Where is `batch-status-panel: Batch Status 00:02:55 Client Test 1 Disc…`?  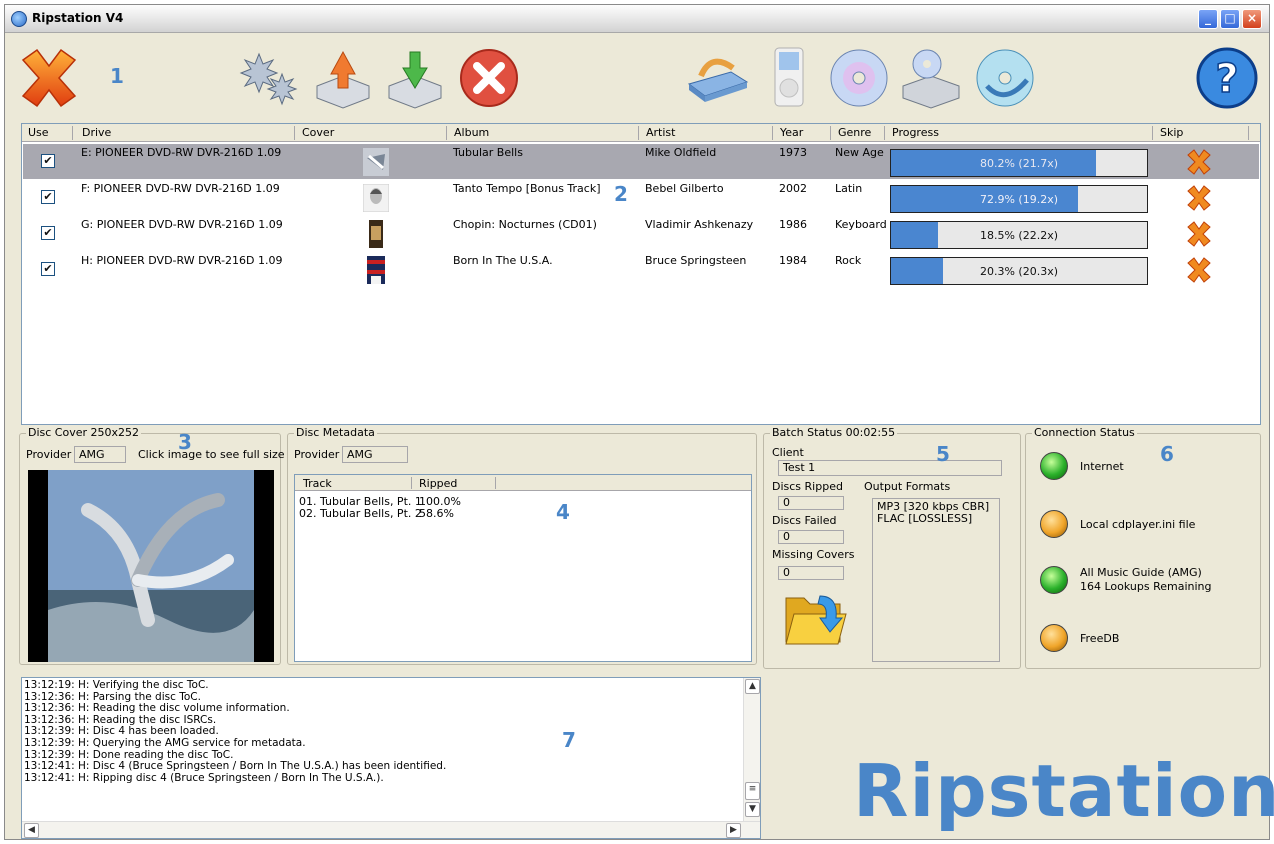
batch-status-panel: Batch Status 00:02:55 Client Test 1 Disc… is located at coordinates (892, 547).